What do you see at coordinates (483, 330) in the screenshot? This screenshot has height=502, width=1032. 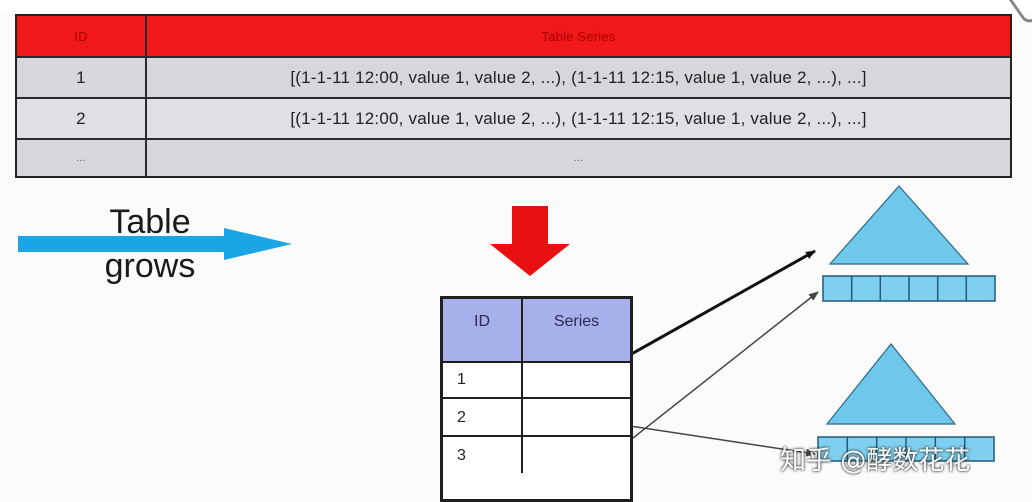 I see `small-header-id: ID` at bounding box center [483, 330].